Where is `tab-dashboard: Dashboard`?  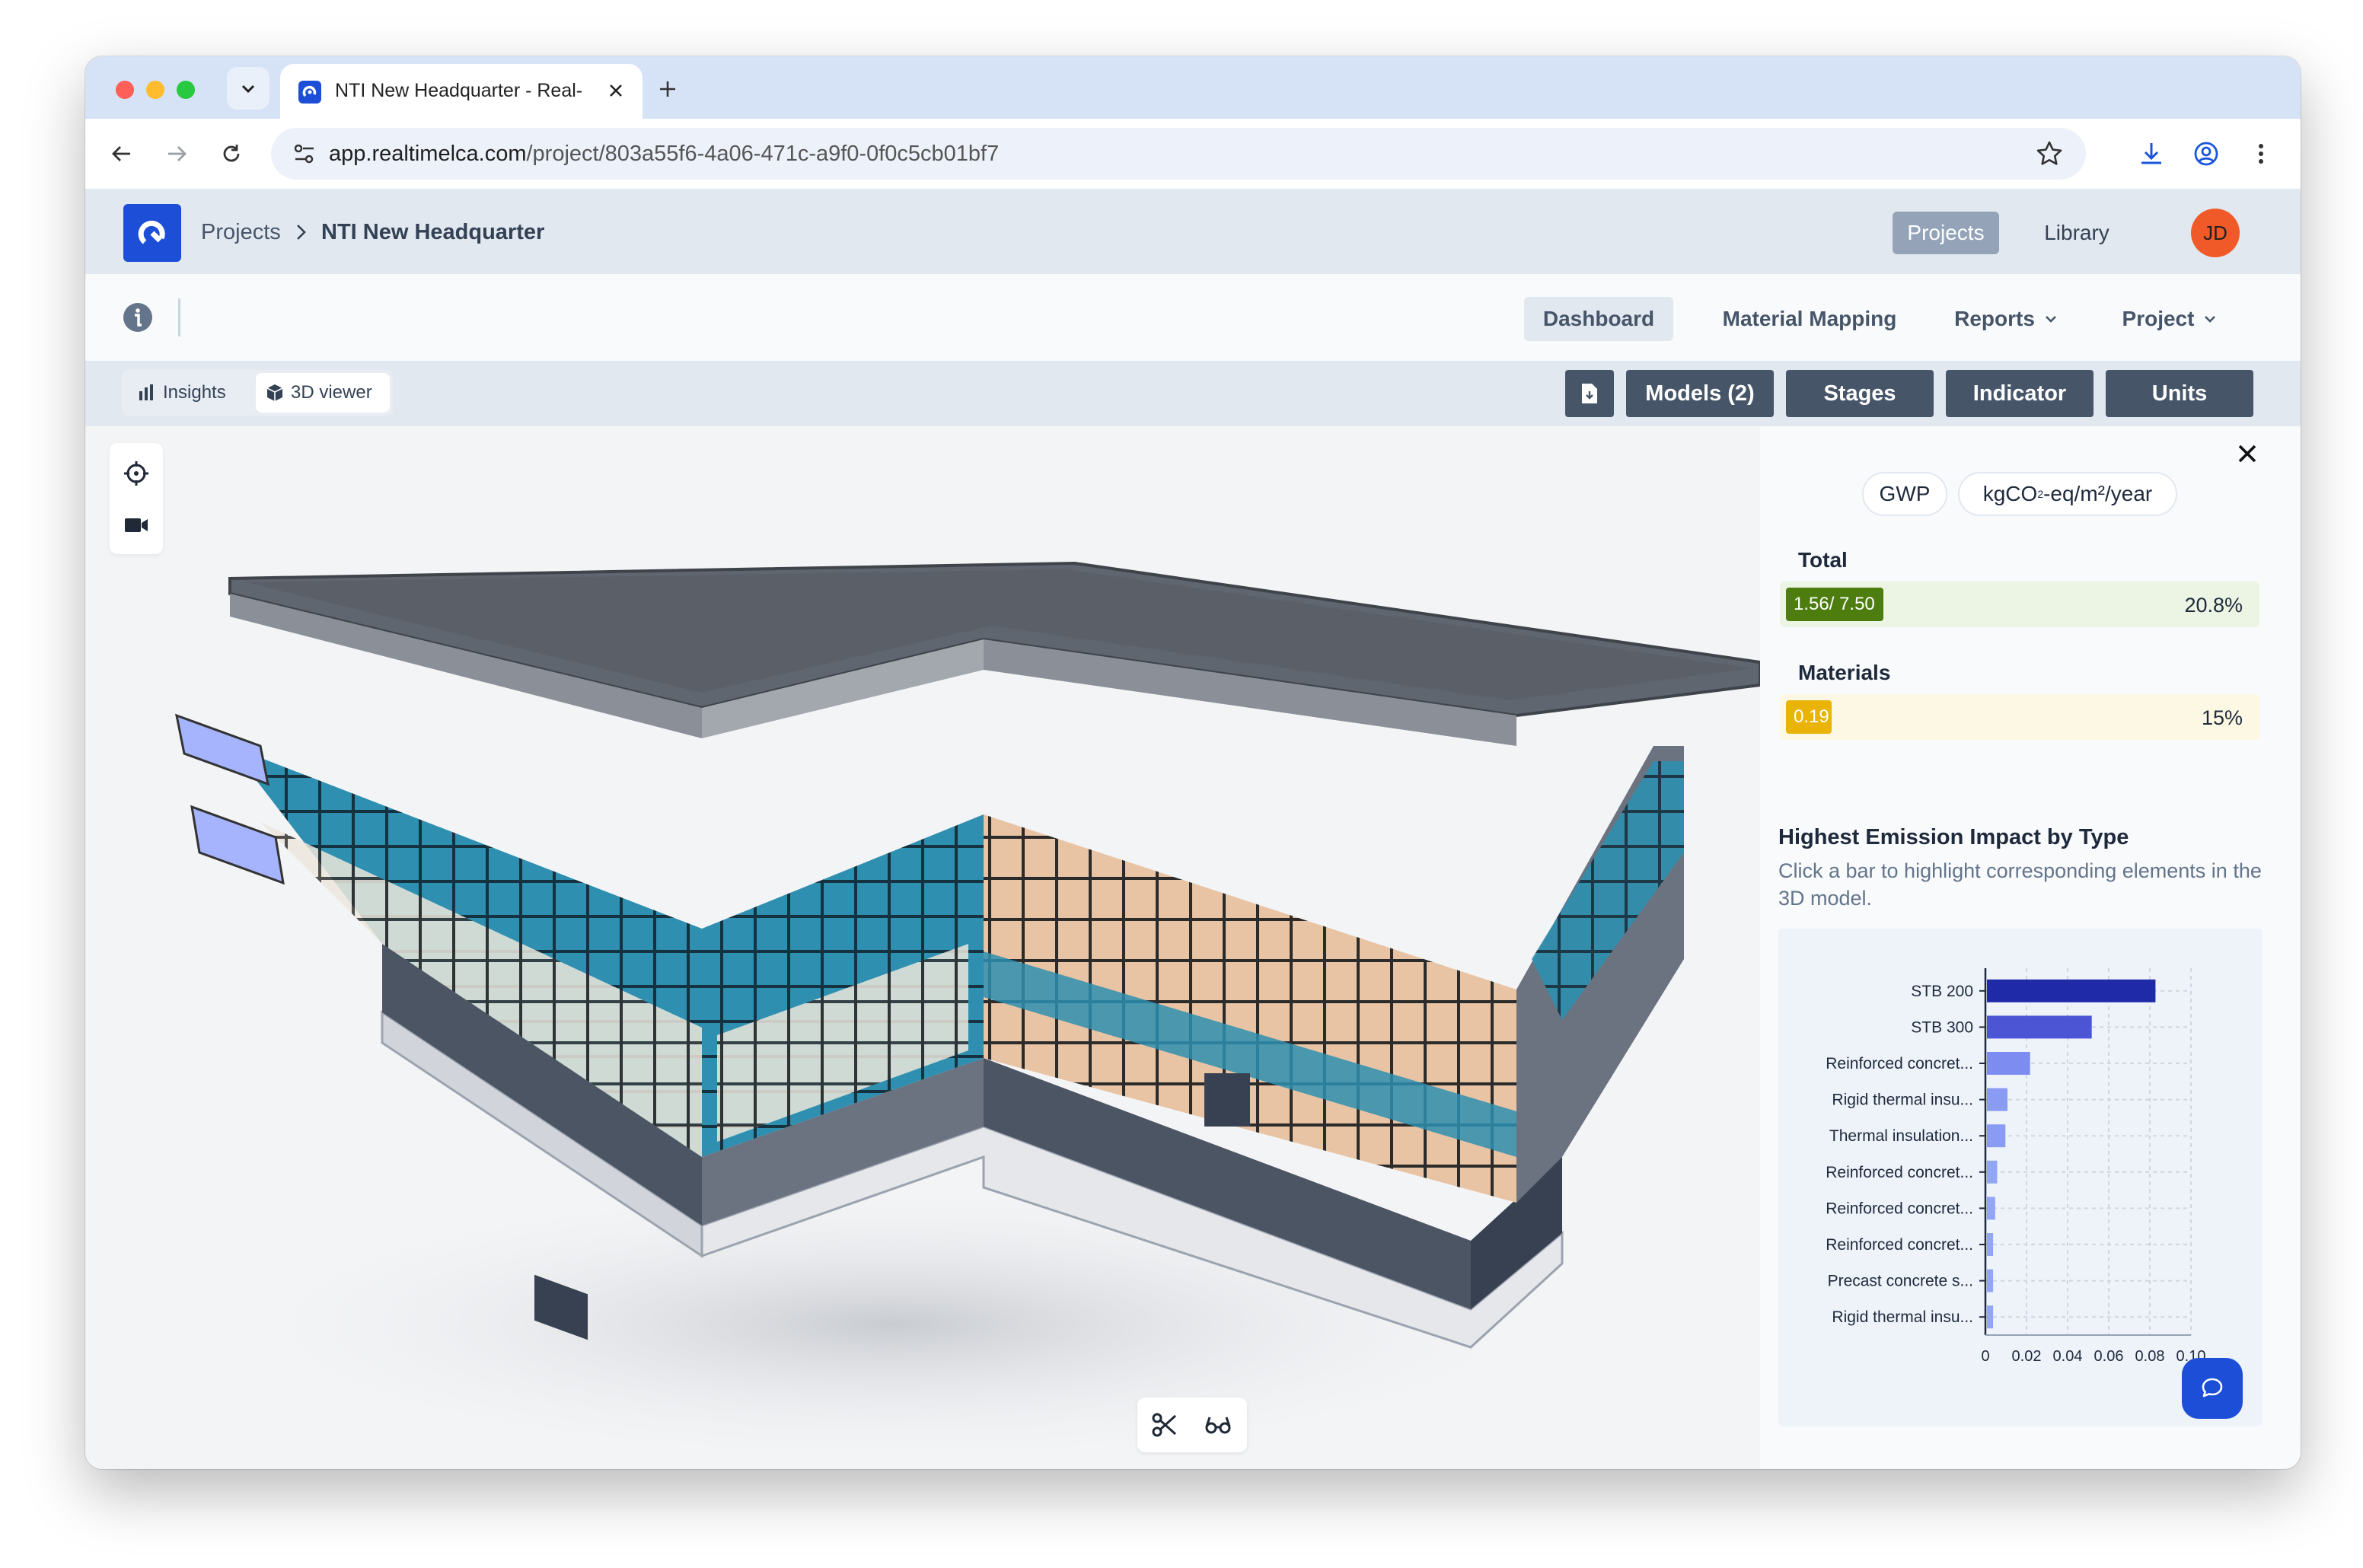
tab-dashboard: Dashboard is located at coordinates (1598, 319).